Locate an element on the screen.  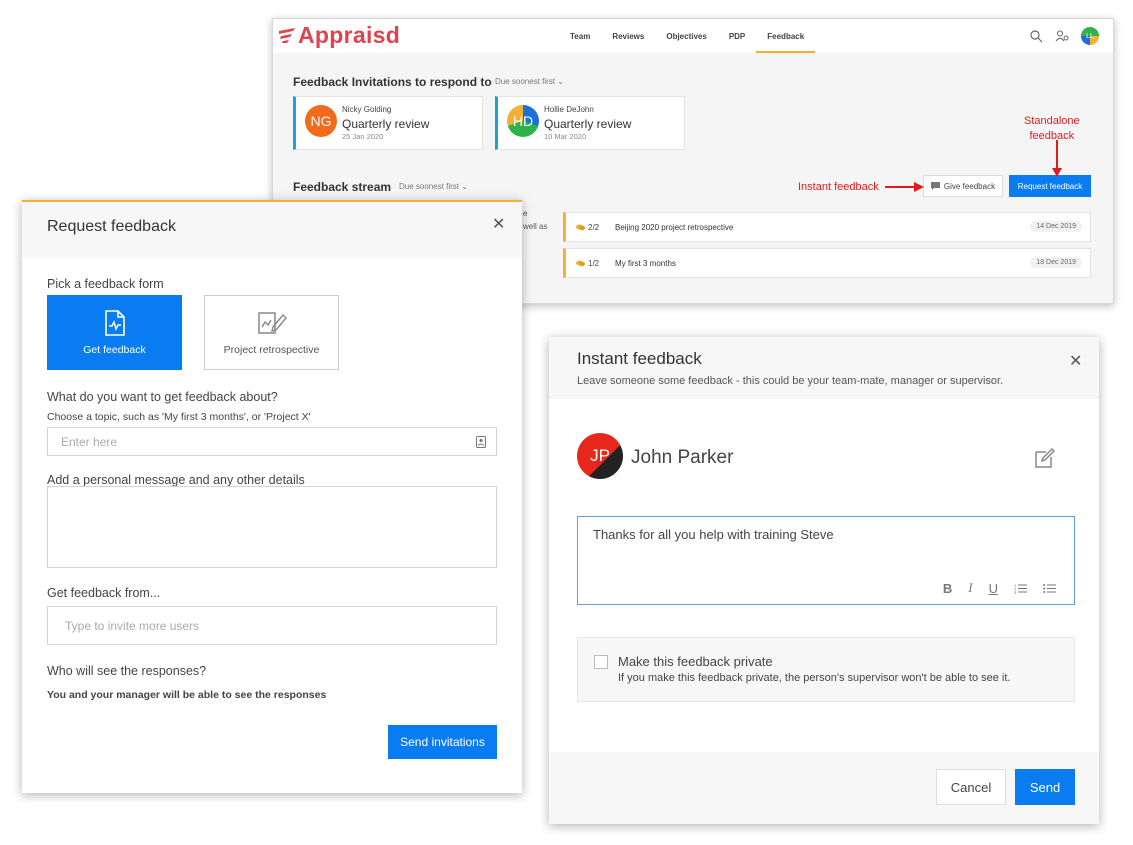
pick-form-label: Pick a feedback form is located at coordinates (105, 284).